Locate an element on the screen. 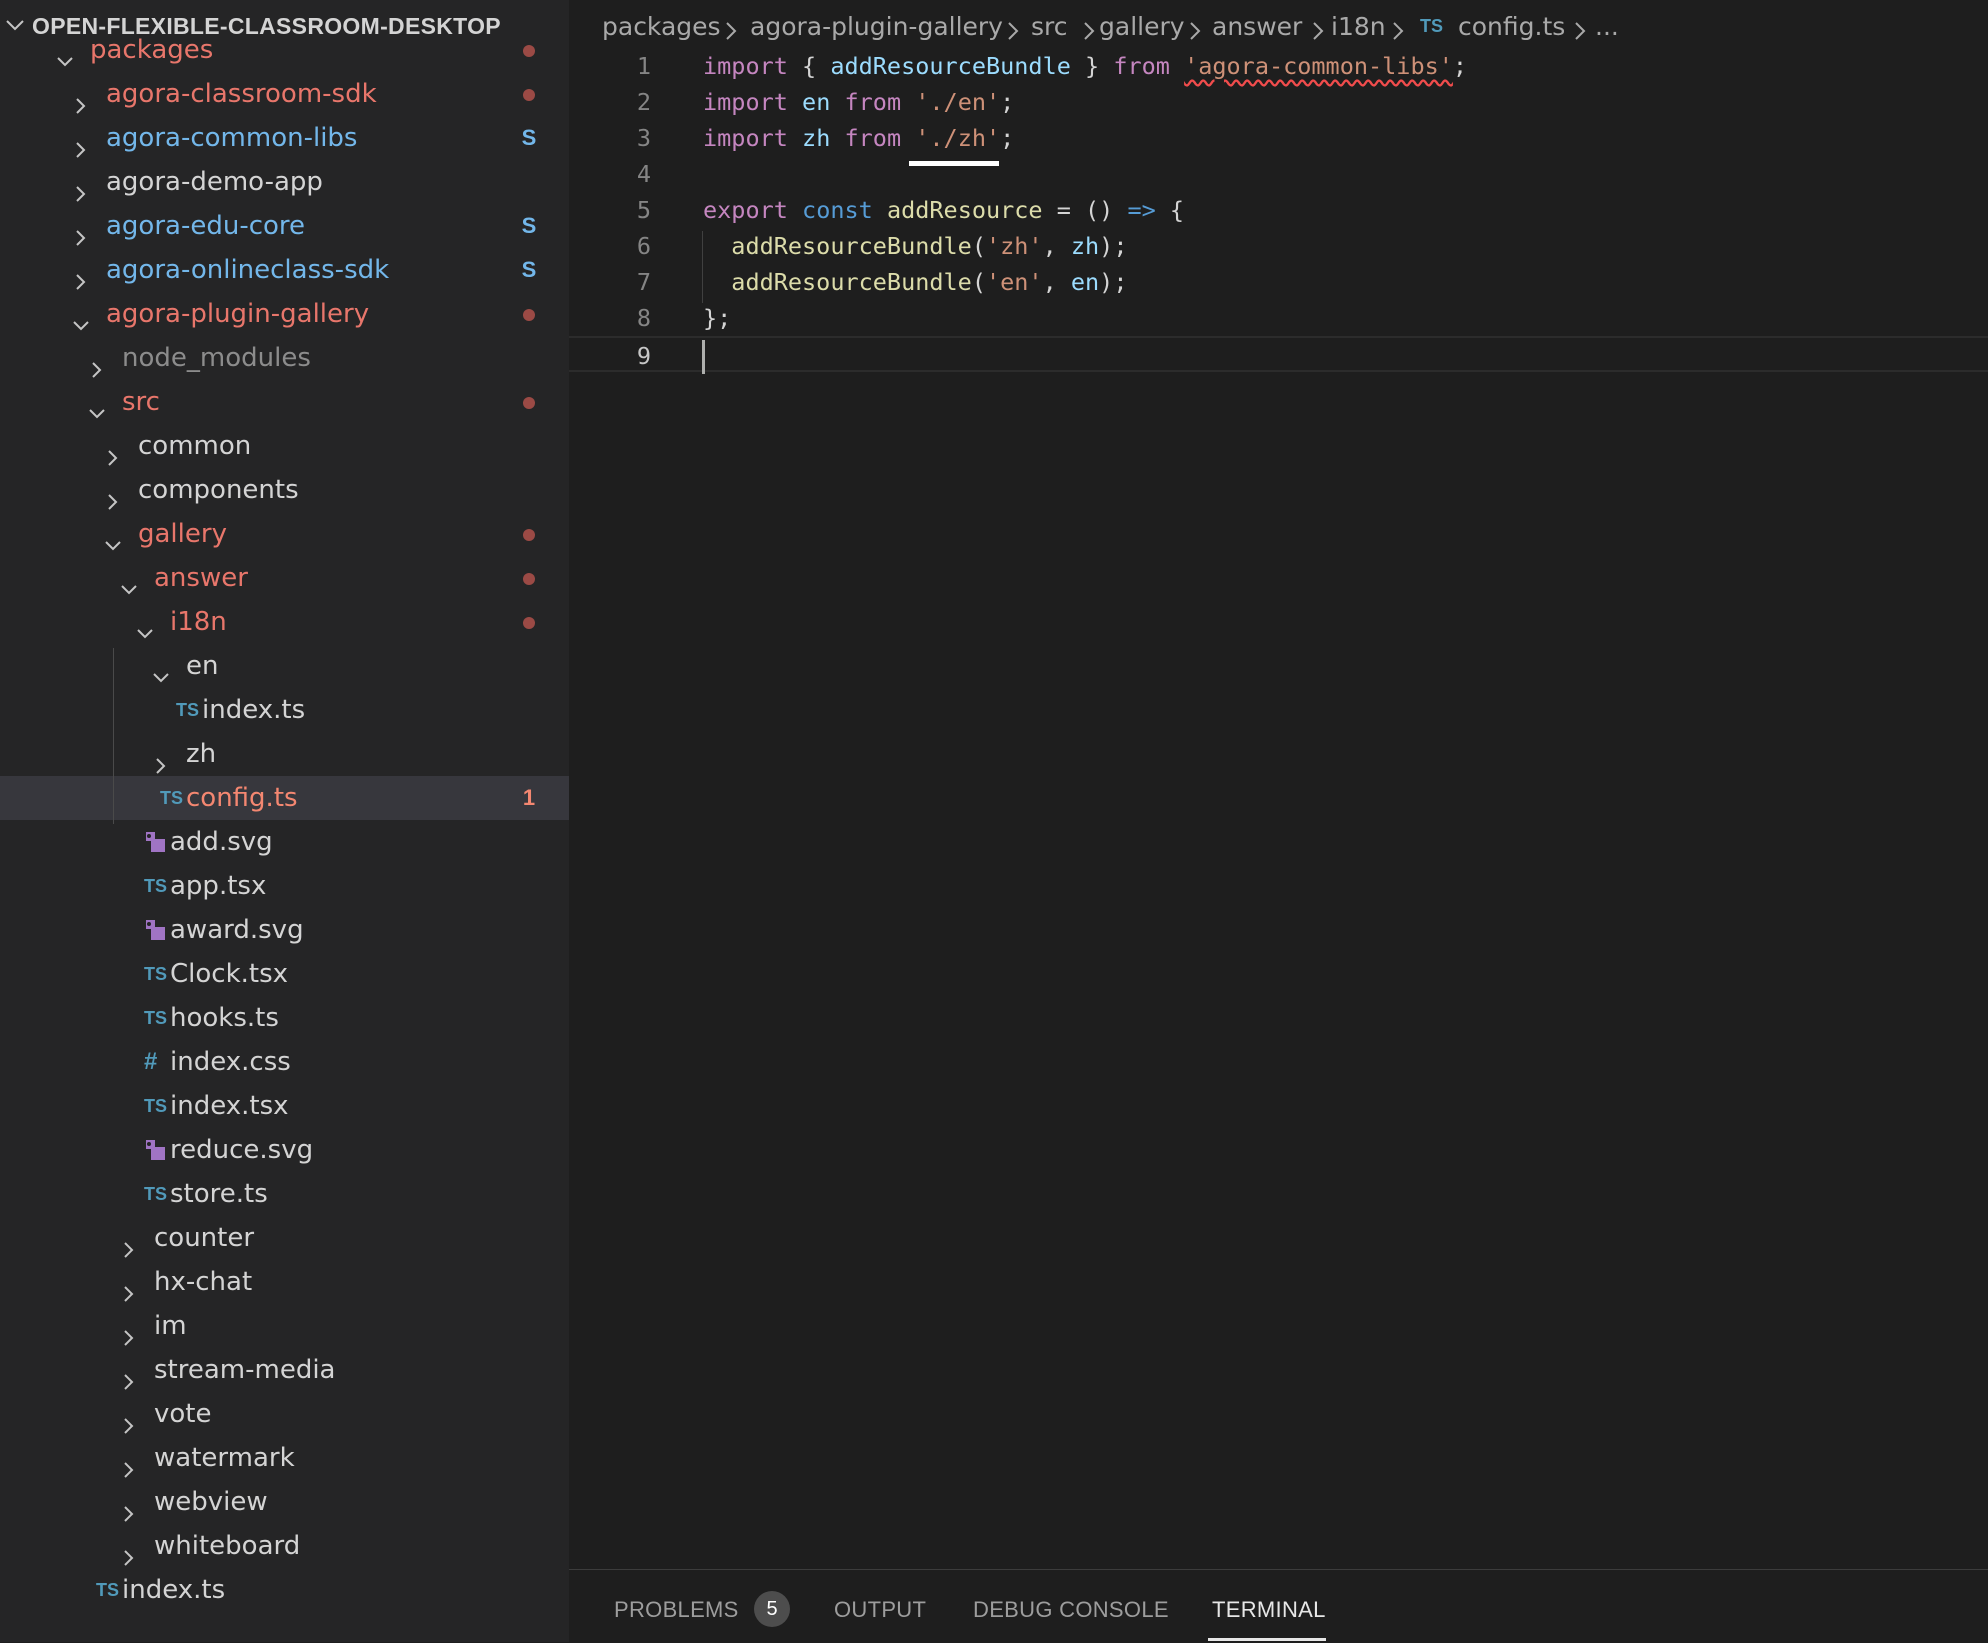  tree-folder: agora-demo-app is located at coordinates (284, 182).